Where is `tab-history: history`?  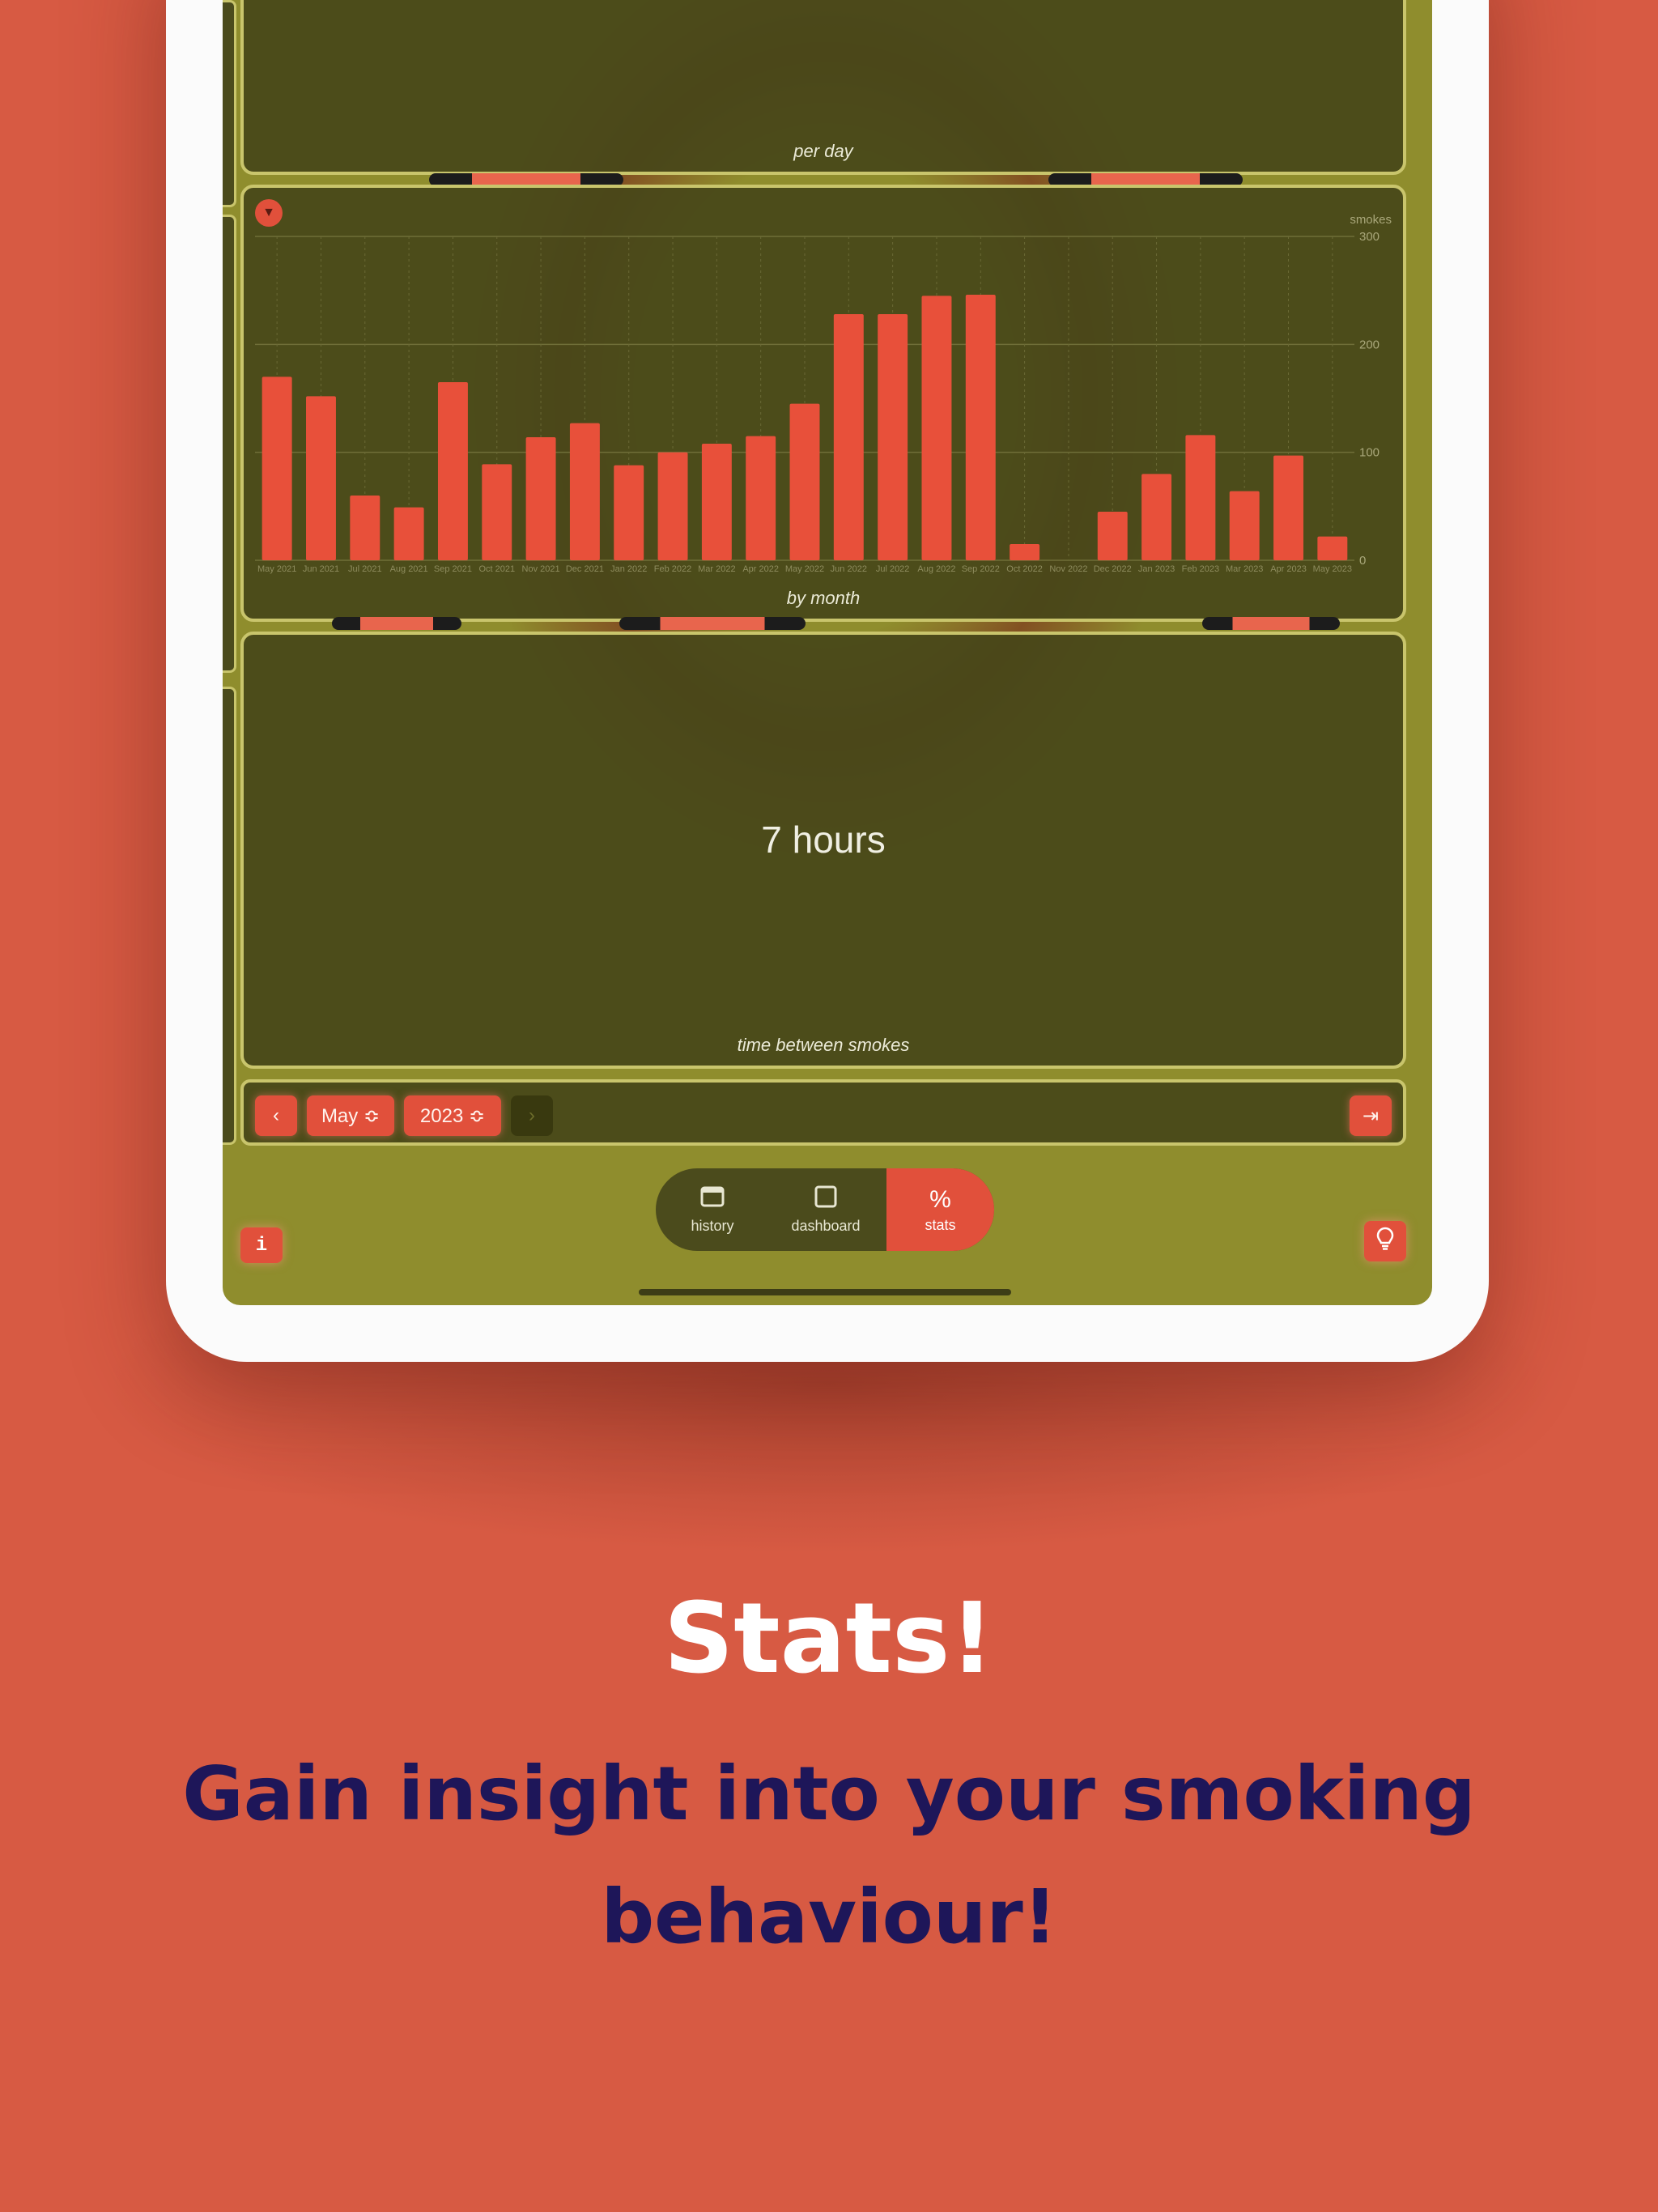 tab-history: history is located at coordinates (712, 1210).